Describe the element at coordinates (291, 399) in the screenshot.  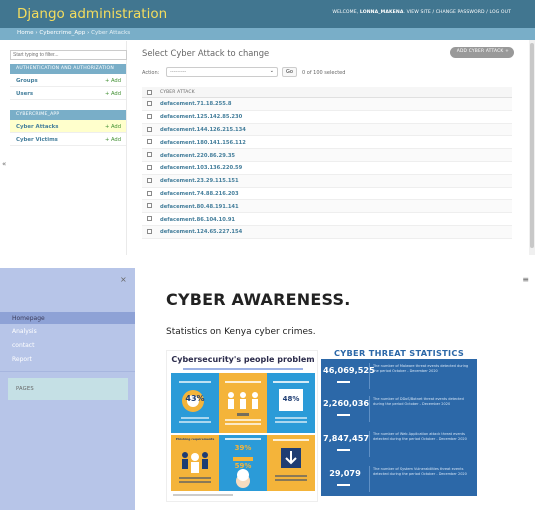
I see `stat-48-percent: 48%` at that location.